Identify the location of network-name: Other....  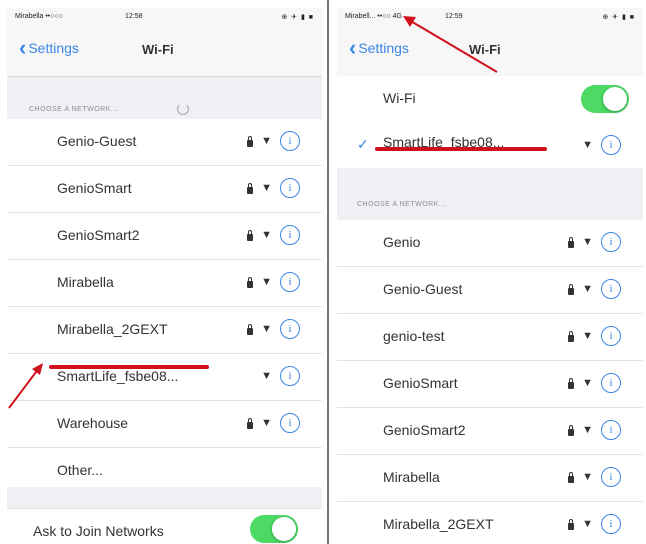
(80, 470).